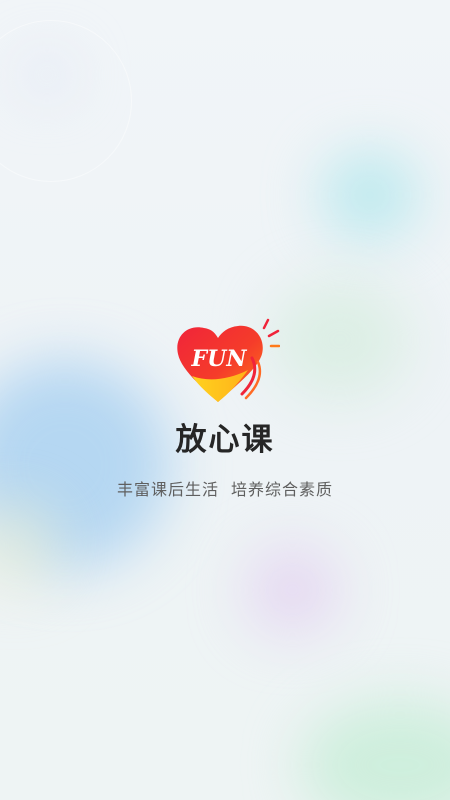  What do you see at coordinates (225, 490) in the screenshot?
I see `tagline: 丰富课后生活 培养综合素质` at bounding box center [225, 490].